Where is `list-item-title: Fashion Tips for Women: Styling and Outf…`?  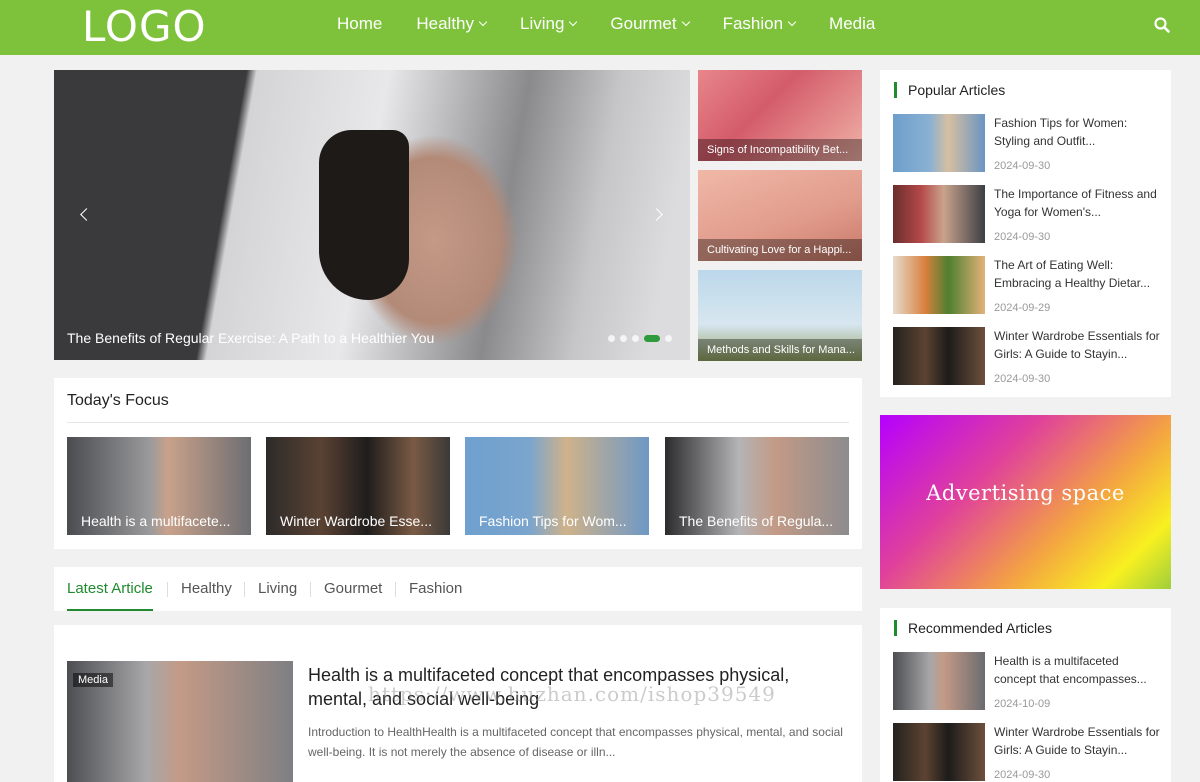
list-item-title: Fashion Tips for Women: Styling and Outf… is located at coordinates (1078, 132).